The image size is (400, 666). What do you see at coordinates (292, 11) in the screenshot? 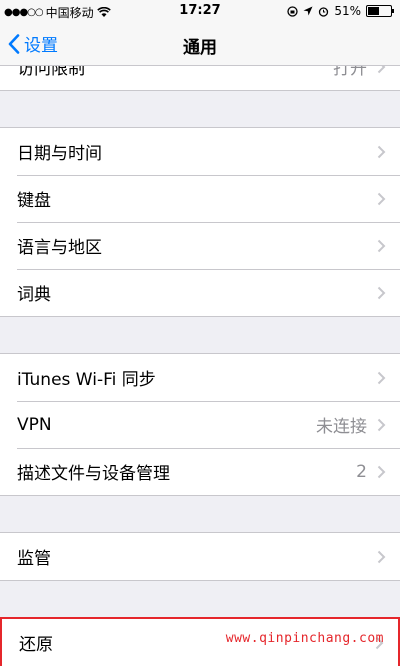
I see `rotation-lock-icon` at bounding box center [292, 11].